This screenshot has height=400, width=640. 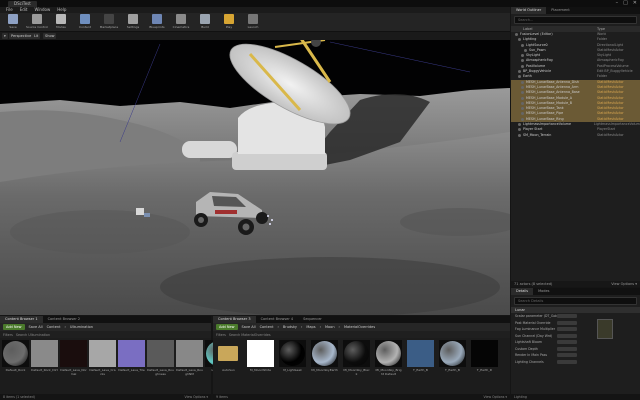 What do you see at coordinates (575, 301) in the screenshot?
I see `details-search-input: Search Details` at bounding box center [575, 301].